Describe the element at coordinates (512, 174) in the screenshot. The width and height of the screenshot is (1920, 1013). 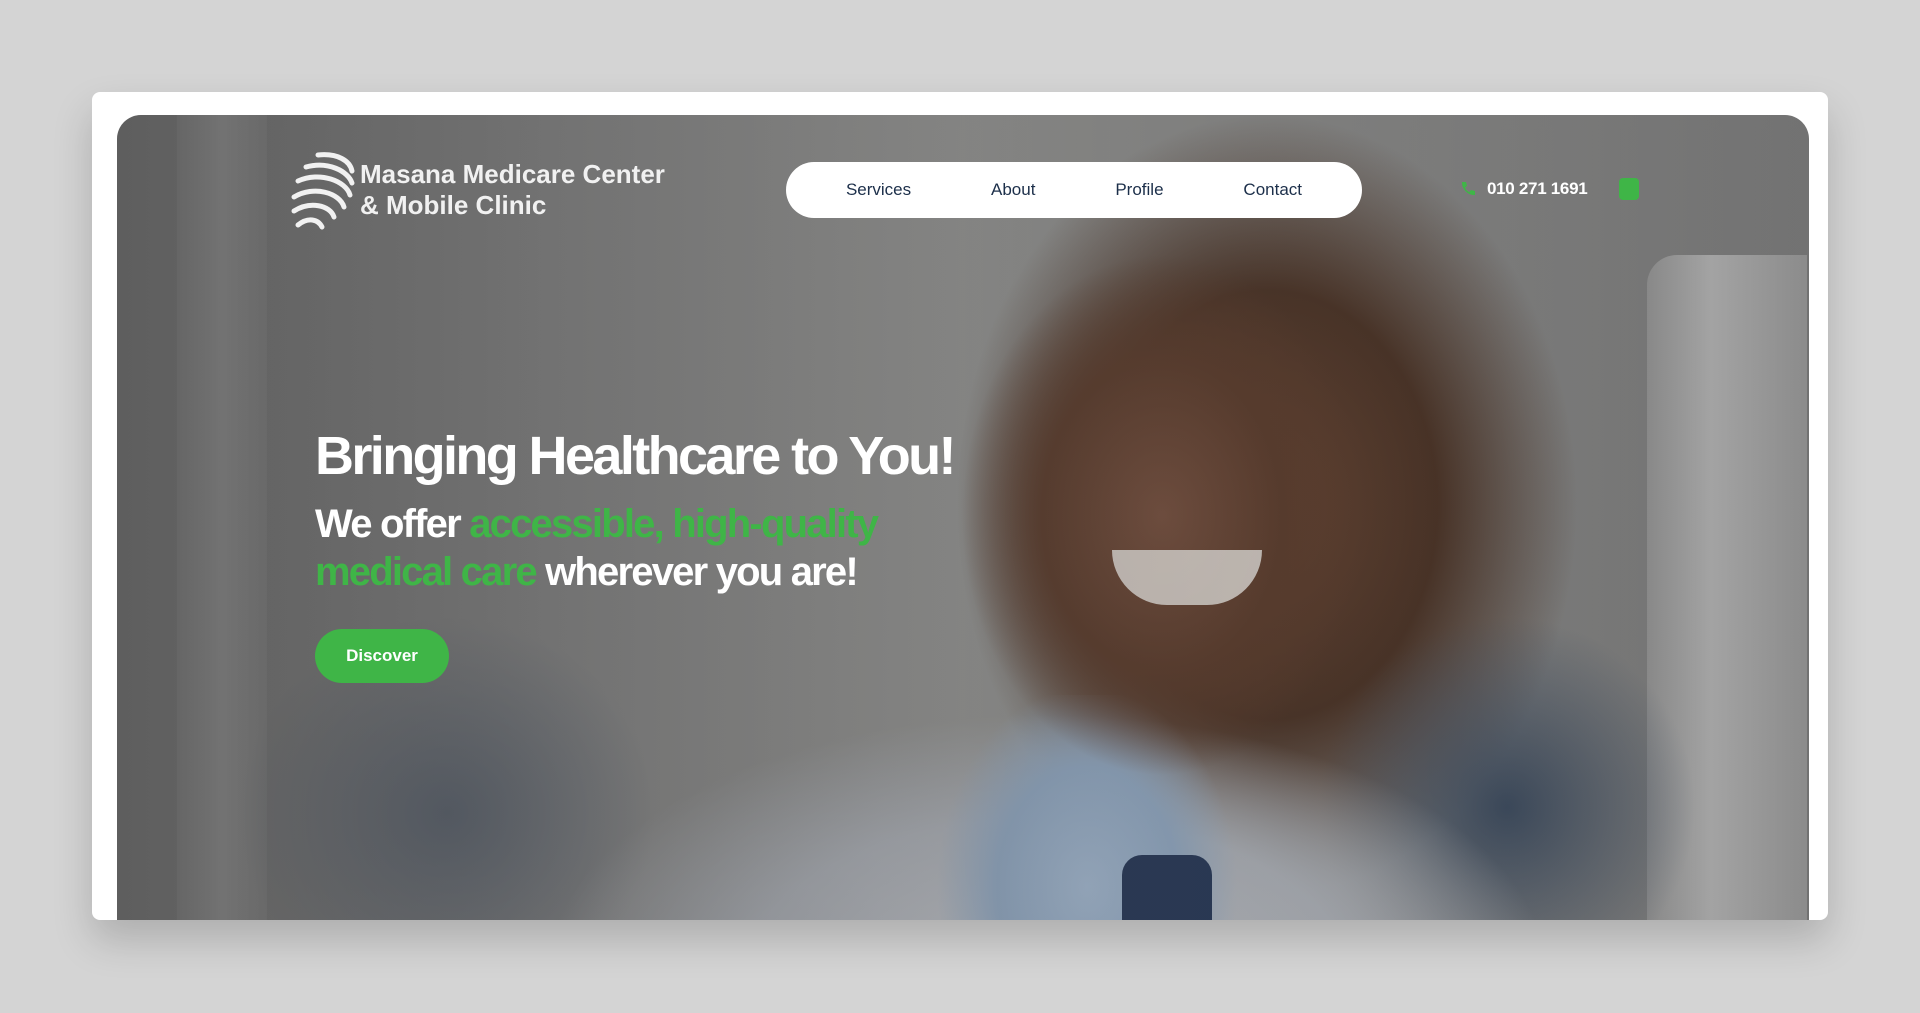
I see `brand-name-line1: Masana Medicare Center` at that location.